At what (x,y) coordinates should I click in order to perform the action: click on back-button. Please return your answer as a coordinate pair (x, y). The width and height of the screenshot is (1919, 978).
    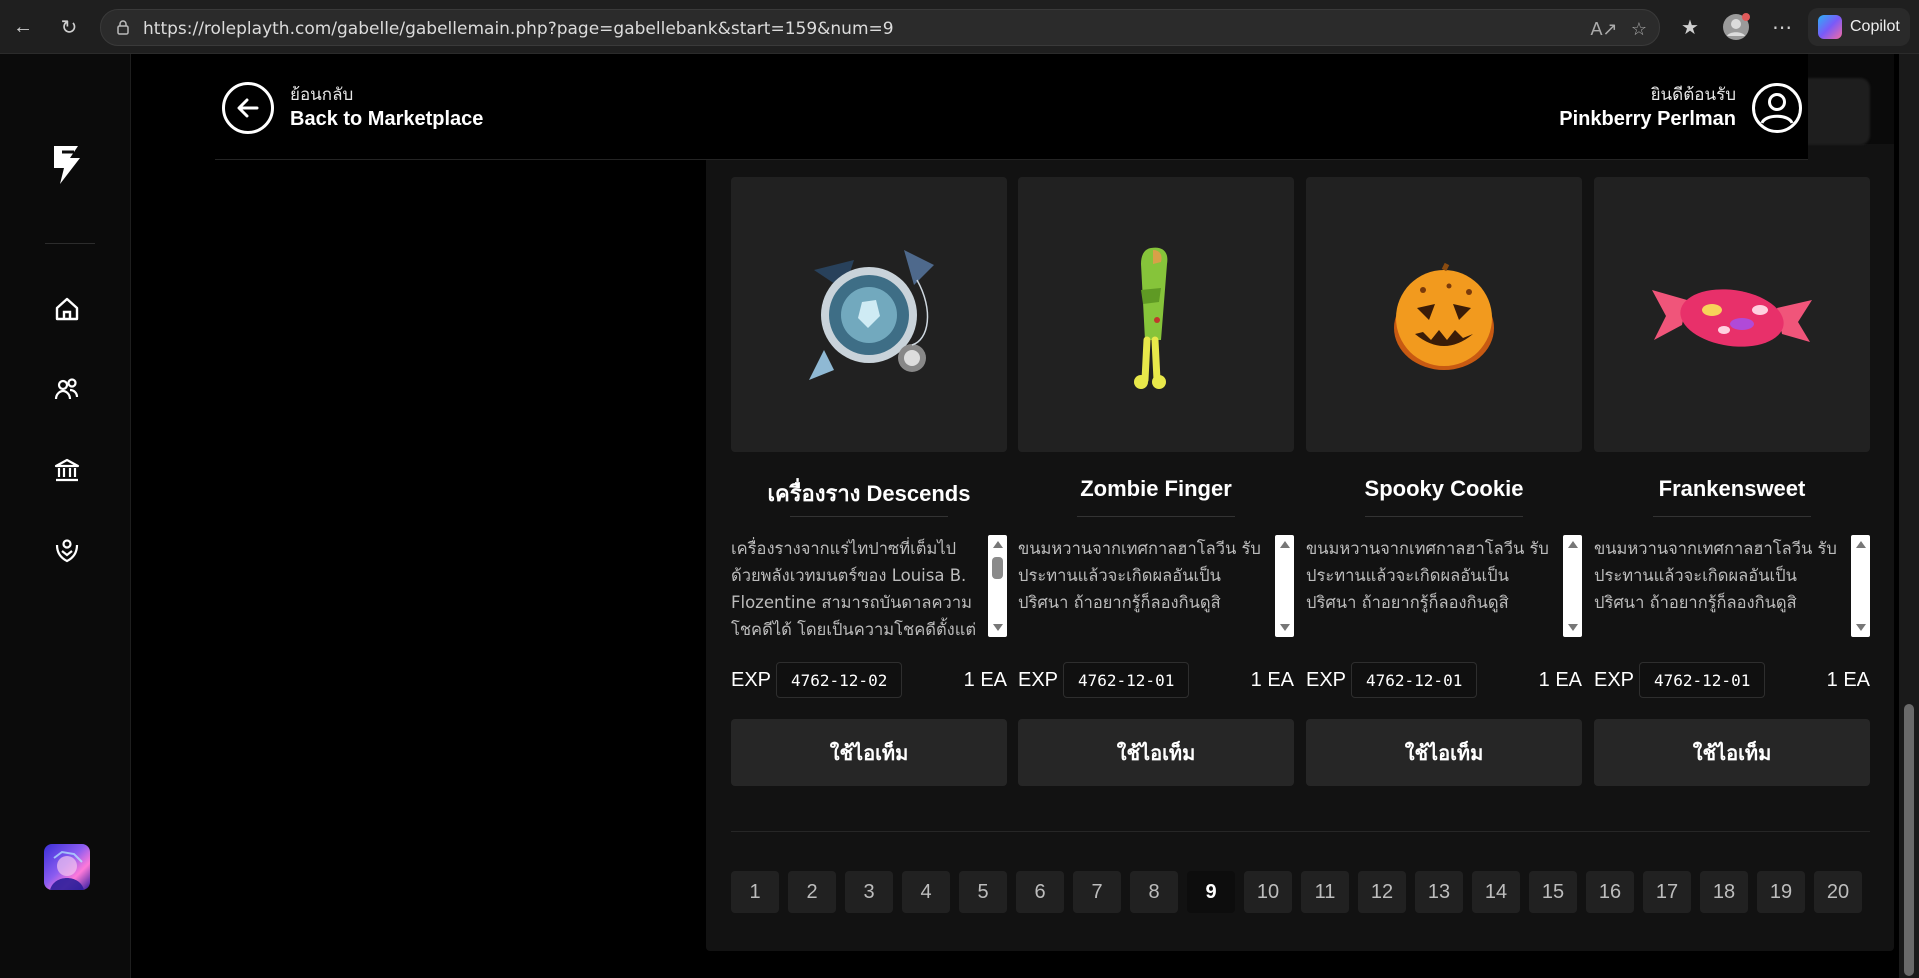
    Looking at the image, I should click on (248, 108).